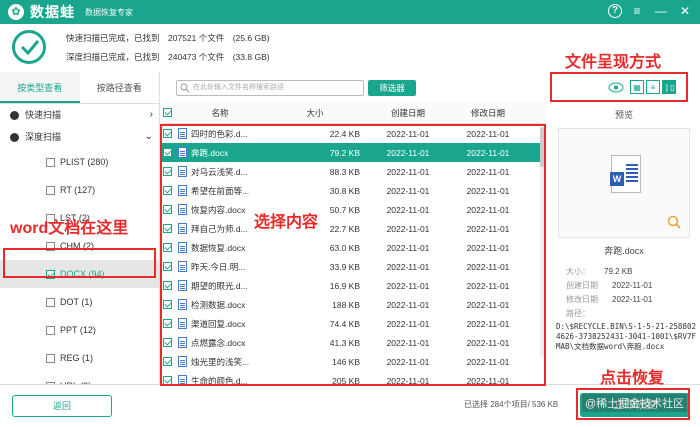 This screenshot has width=700, height=427. I want to click on meta-modified: 修改日期 2022-11-01, so click(609, 299).